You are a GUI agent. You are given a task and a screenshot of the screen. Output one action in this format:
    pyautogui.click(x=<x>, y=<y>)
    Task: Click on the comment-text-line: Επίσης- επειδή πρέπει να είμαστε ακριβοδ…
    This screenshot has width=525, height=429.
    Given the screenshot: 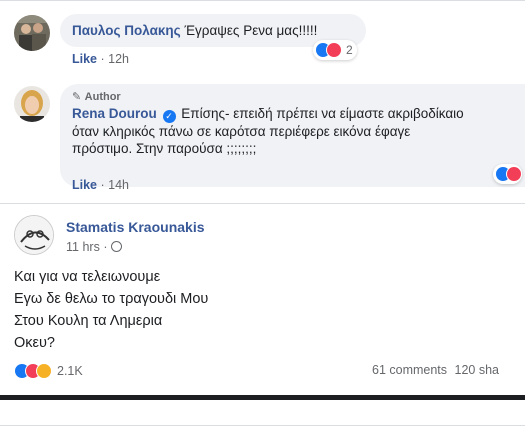 What is the action you would take?
    pyautogui.click(x=322, y=113)
    